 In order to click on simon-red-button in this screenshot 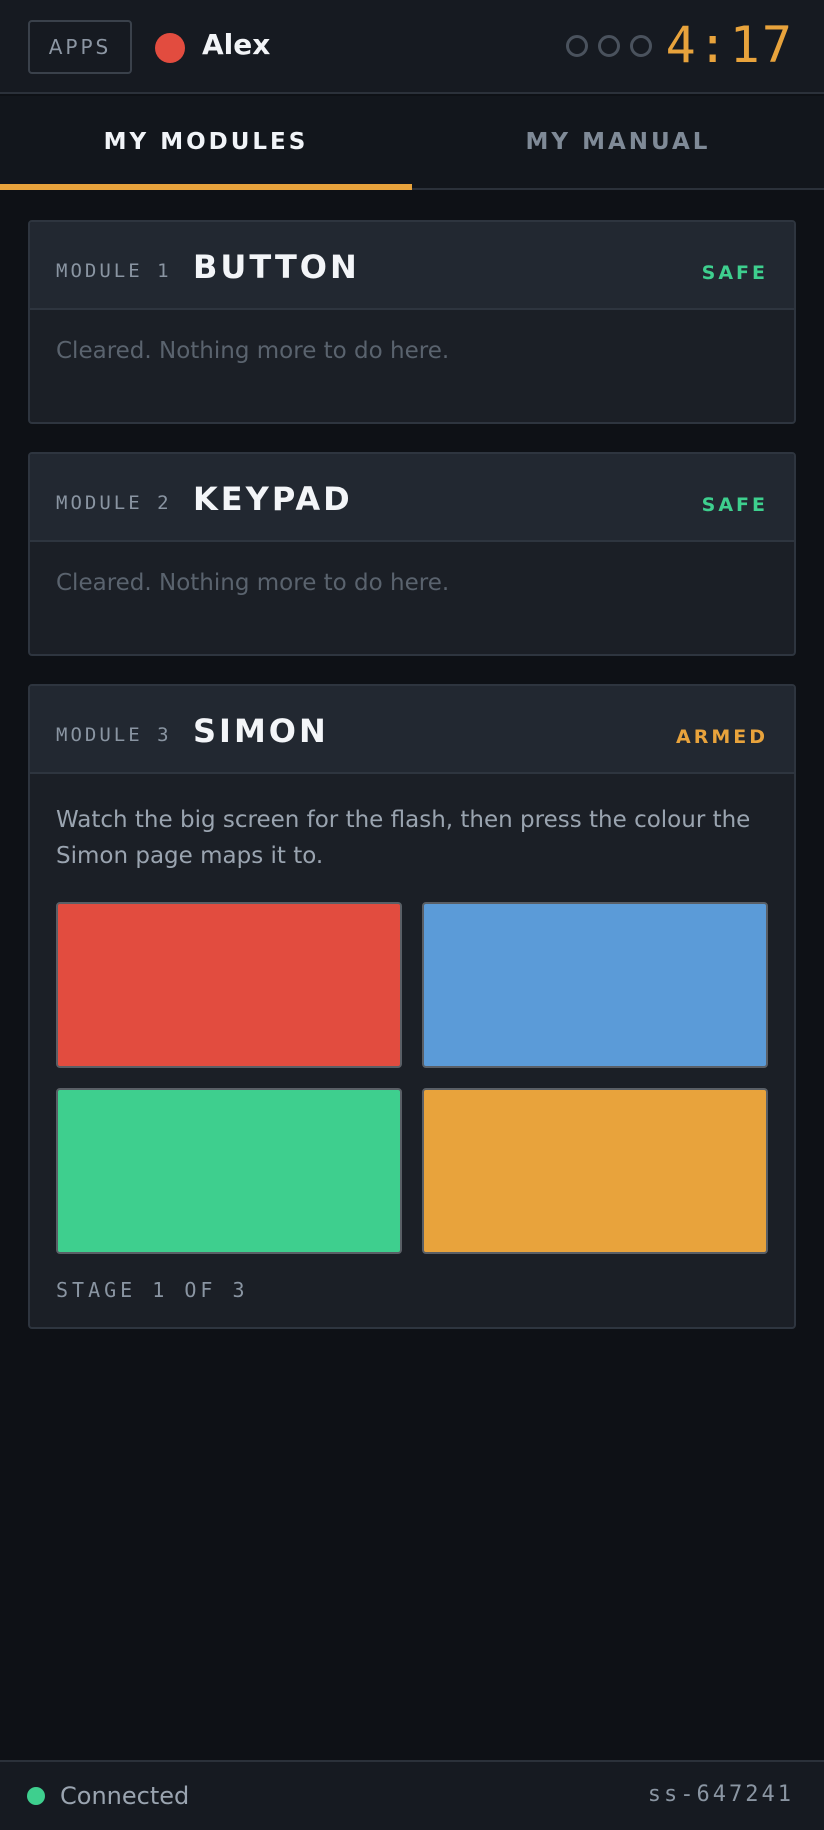, I will do `click(229, 985)`.